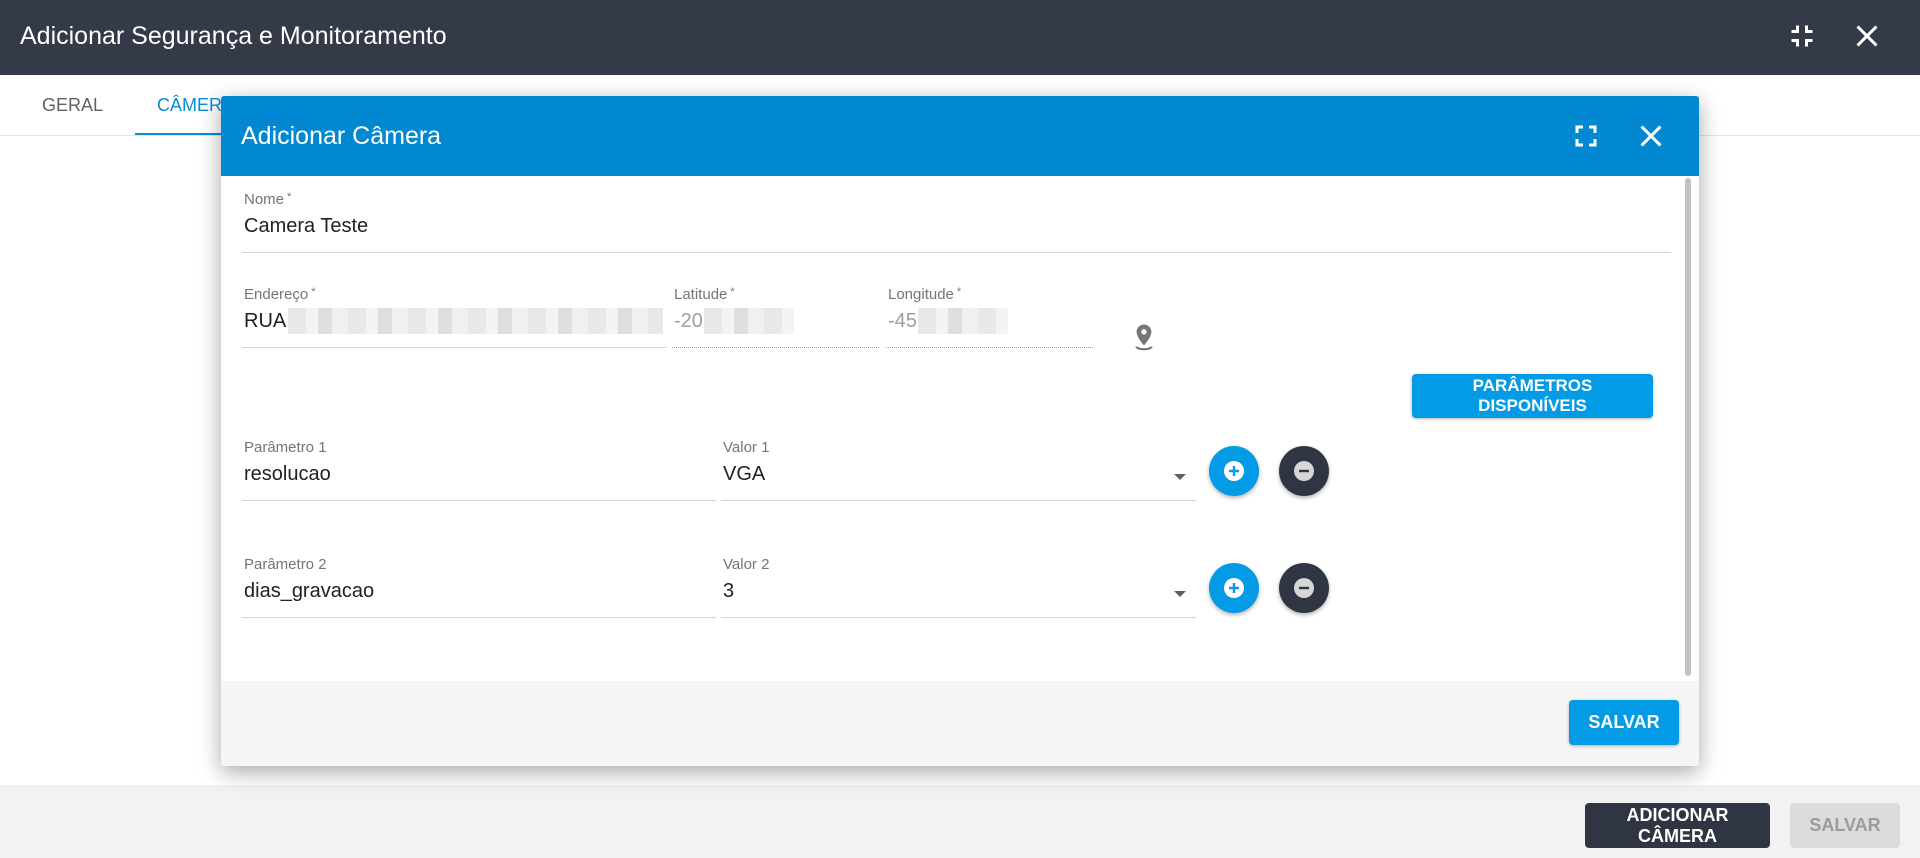 The height and width of the screenshot is (858, 1920). Describe the element at coordinates (729, 591) in the screenshot. I see `value-2-selected: 3` at that location.